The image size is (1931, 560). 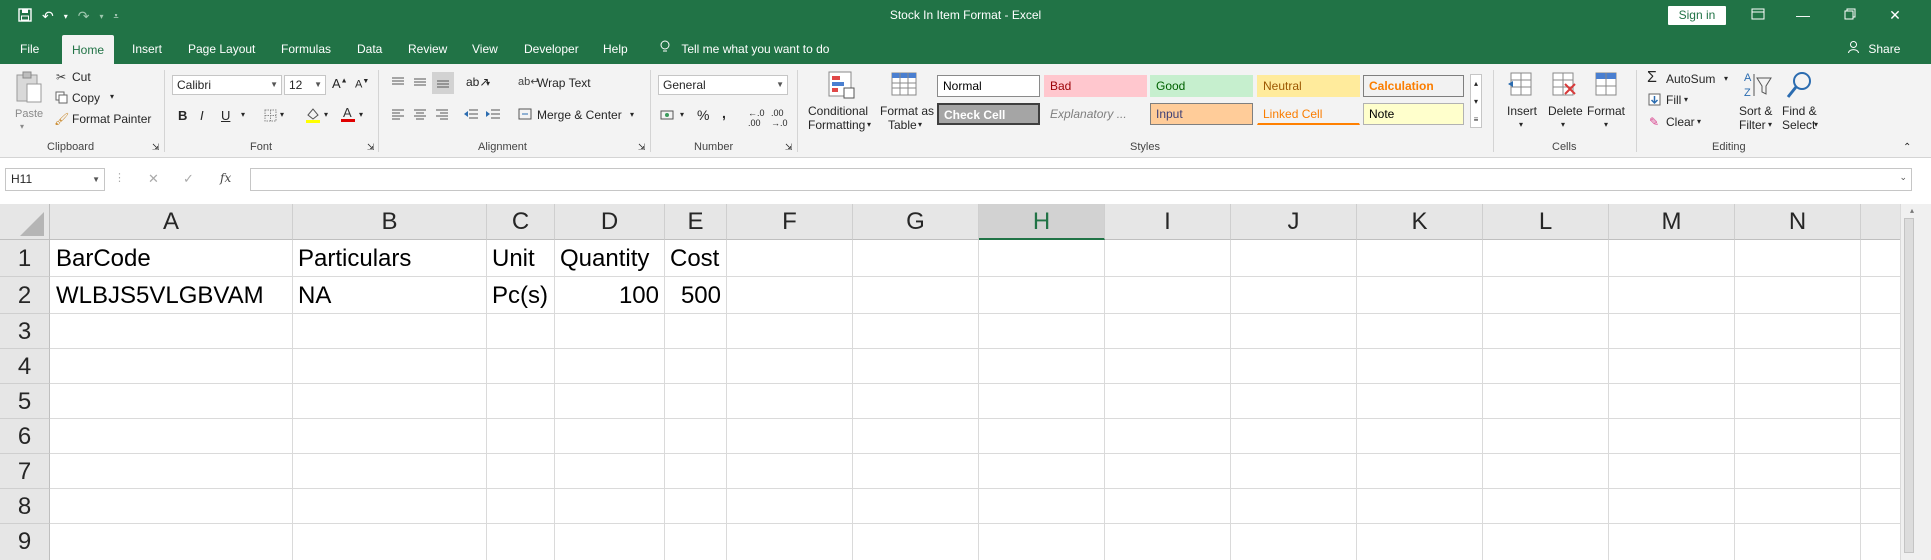 What do you see at coordinates (520, 295) in the screenshot?
I see `cell-c2: Pc(s)` at bounding box center [520, 295].